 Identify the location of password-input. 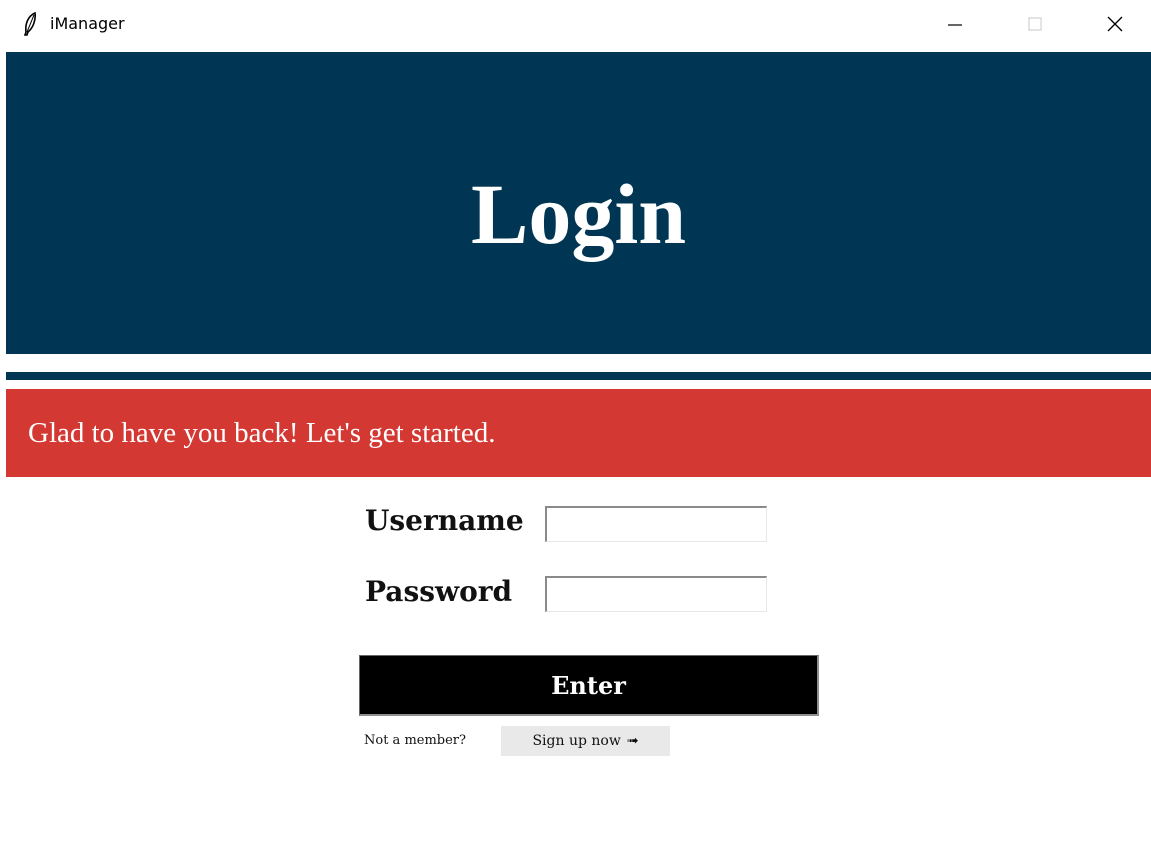
(656, 594).